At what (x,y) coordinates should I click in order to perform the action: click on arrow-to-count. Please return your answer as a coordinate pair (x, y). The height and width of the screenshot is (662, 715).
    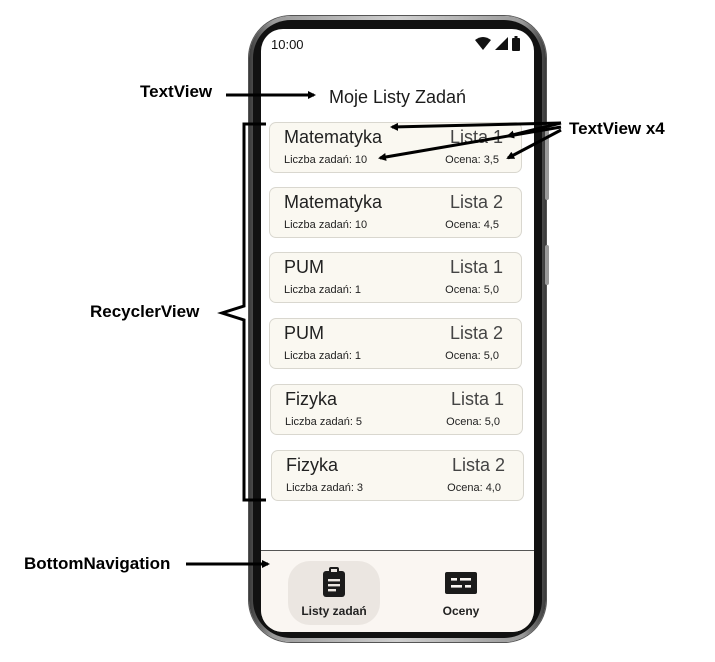
    Looking at the image, I should click on (470, 143).